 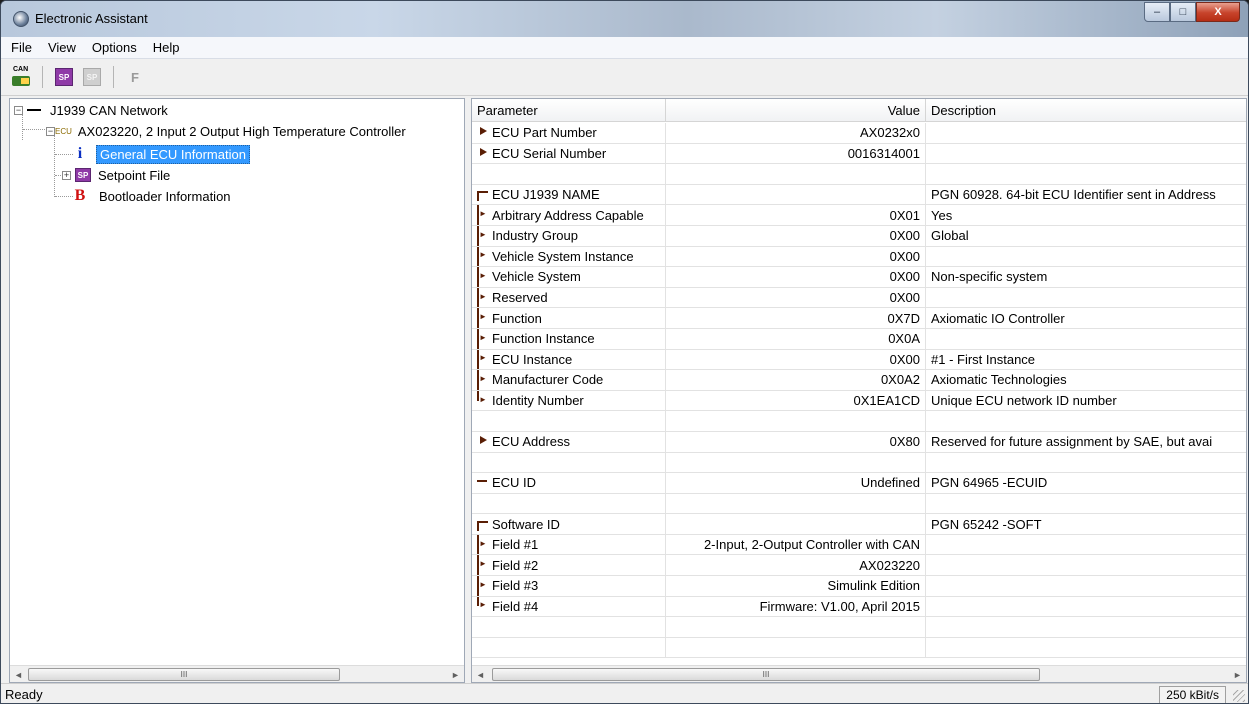 I want to click on tree-node-bootloader: B Bootloader Information, so click(x=154, y=196).